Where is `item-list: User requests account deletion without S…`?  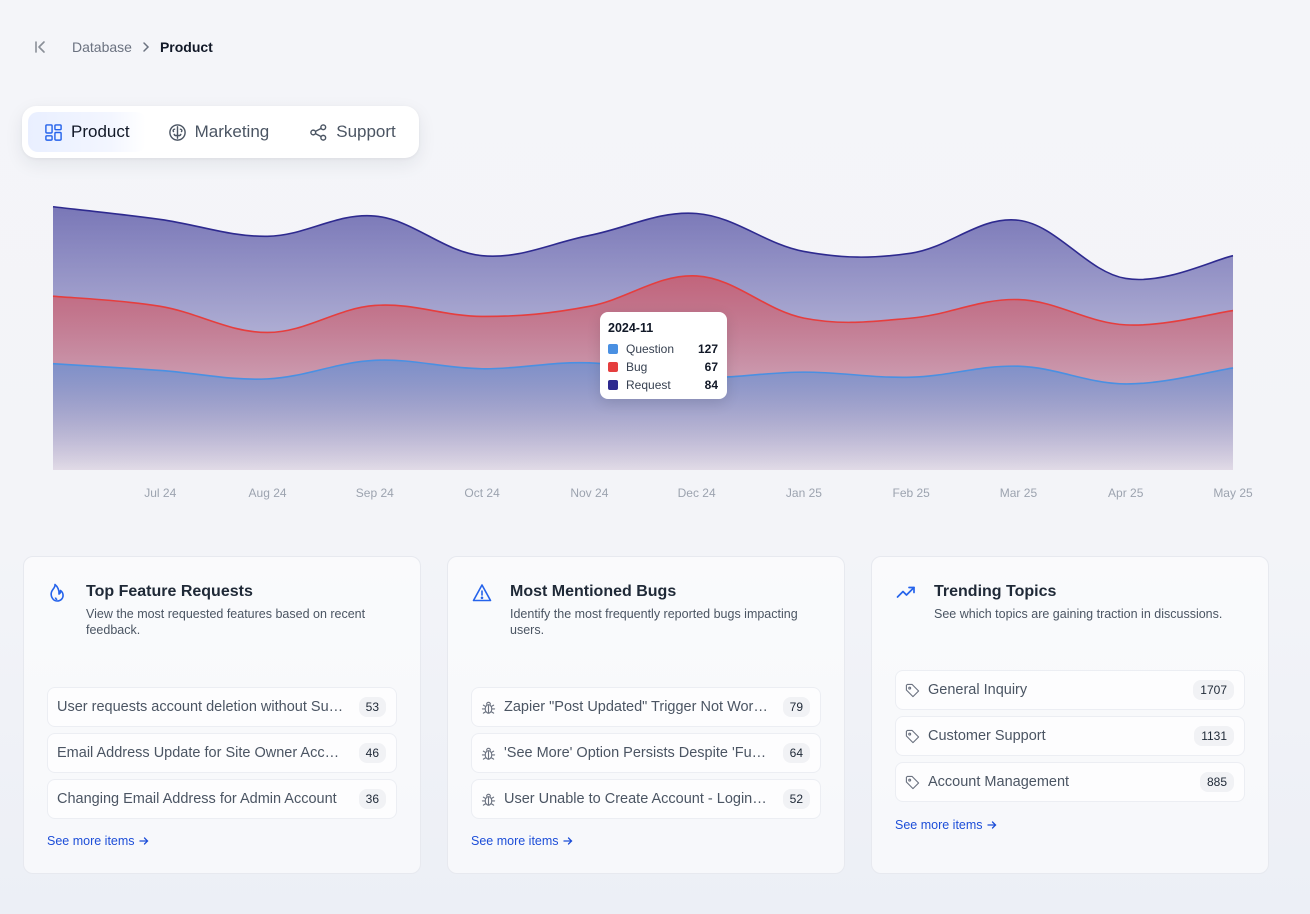
item-list: User requests account deletion without S… is located at coordinates (222, 756).